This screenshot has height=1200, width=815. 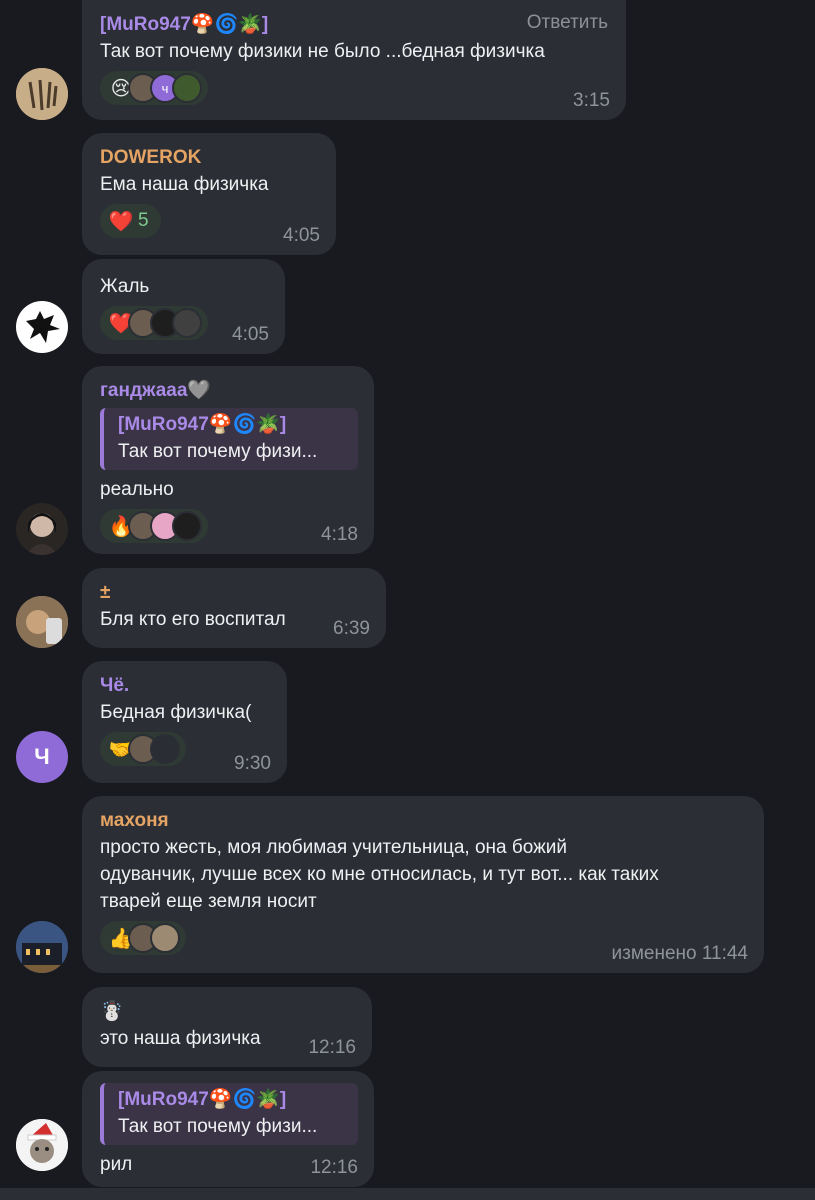 I want to click on message-bubble: Жаль ❤️ 4:05, so click(x=183, y=306).